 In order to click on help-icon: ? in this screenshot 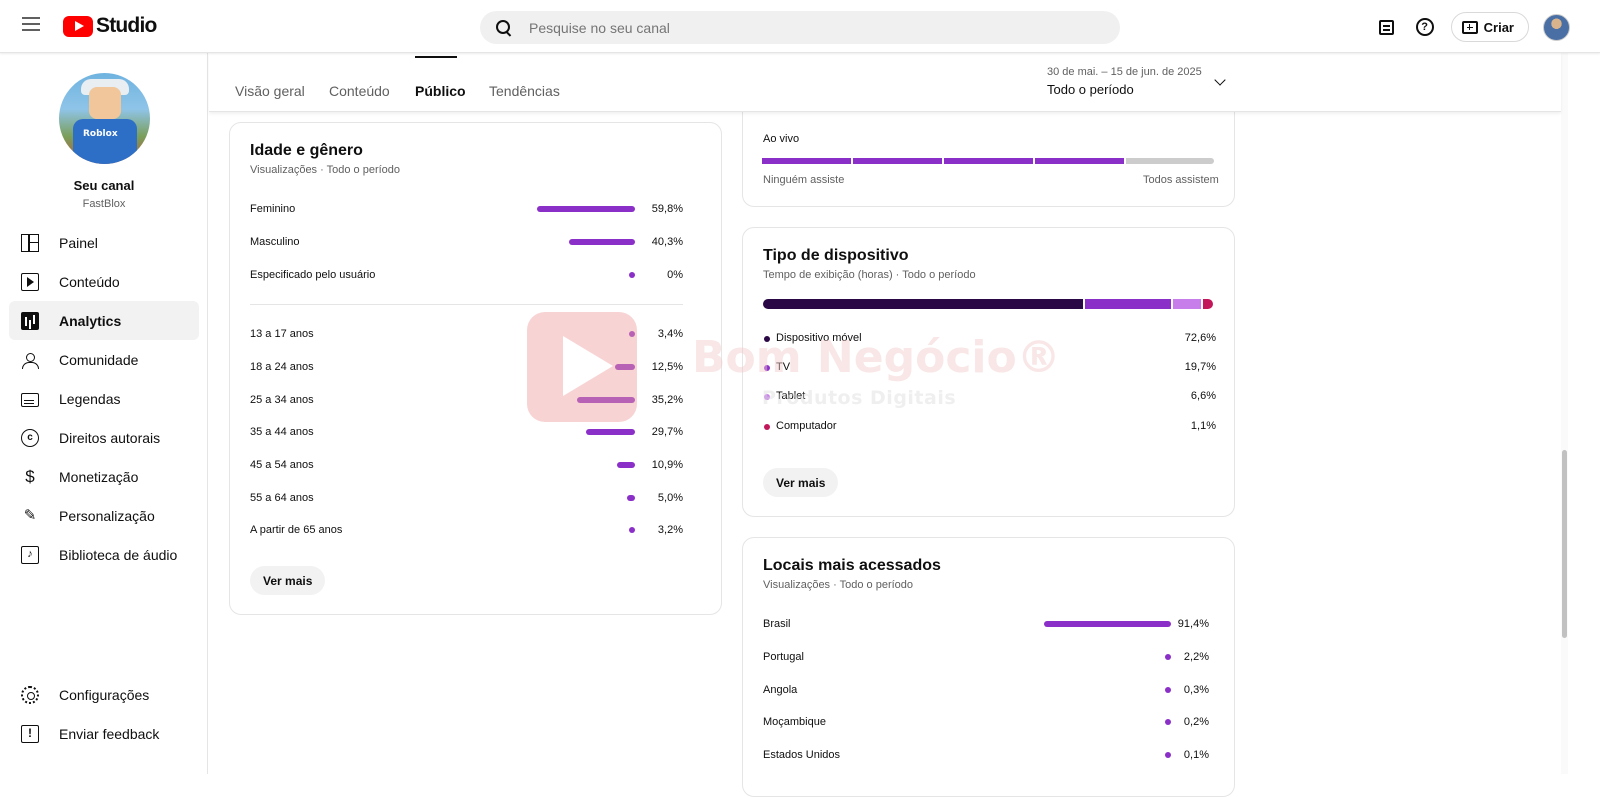, I will do `click(1424, 27)`.